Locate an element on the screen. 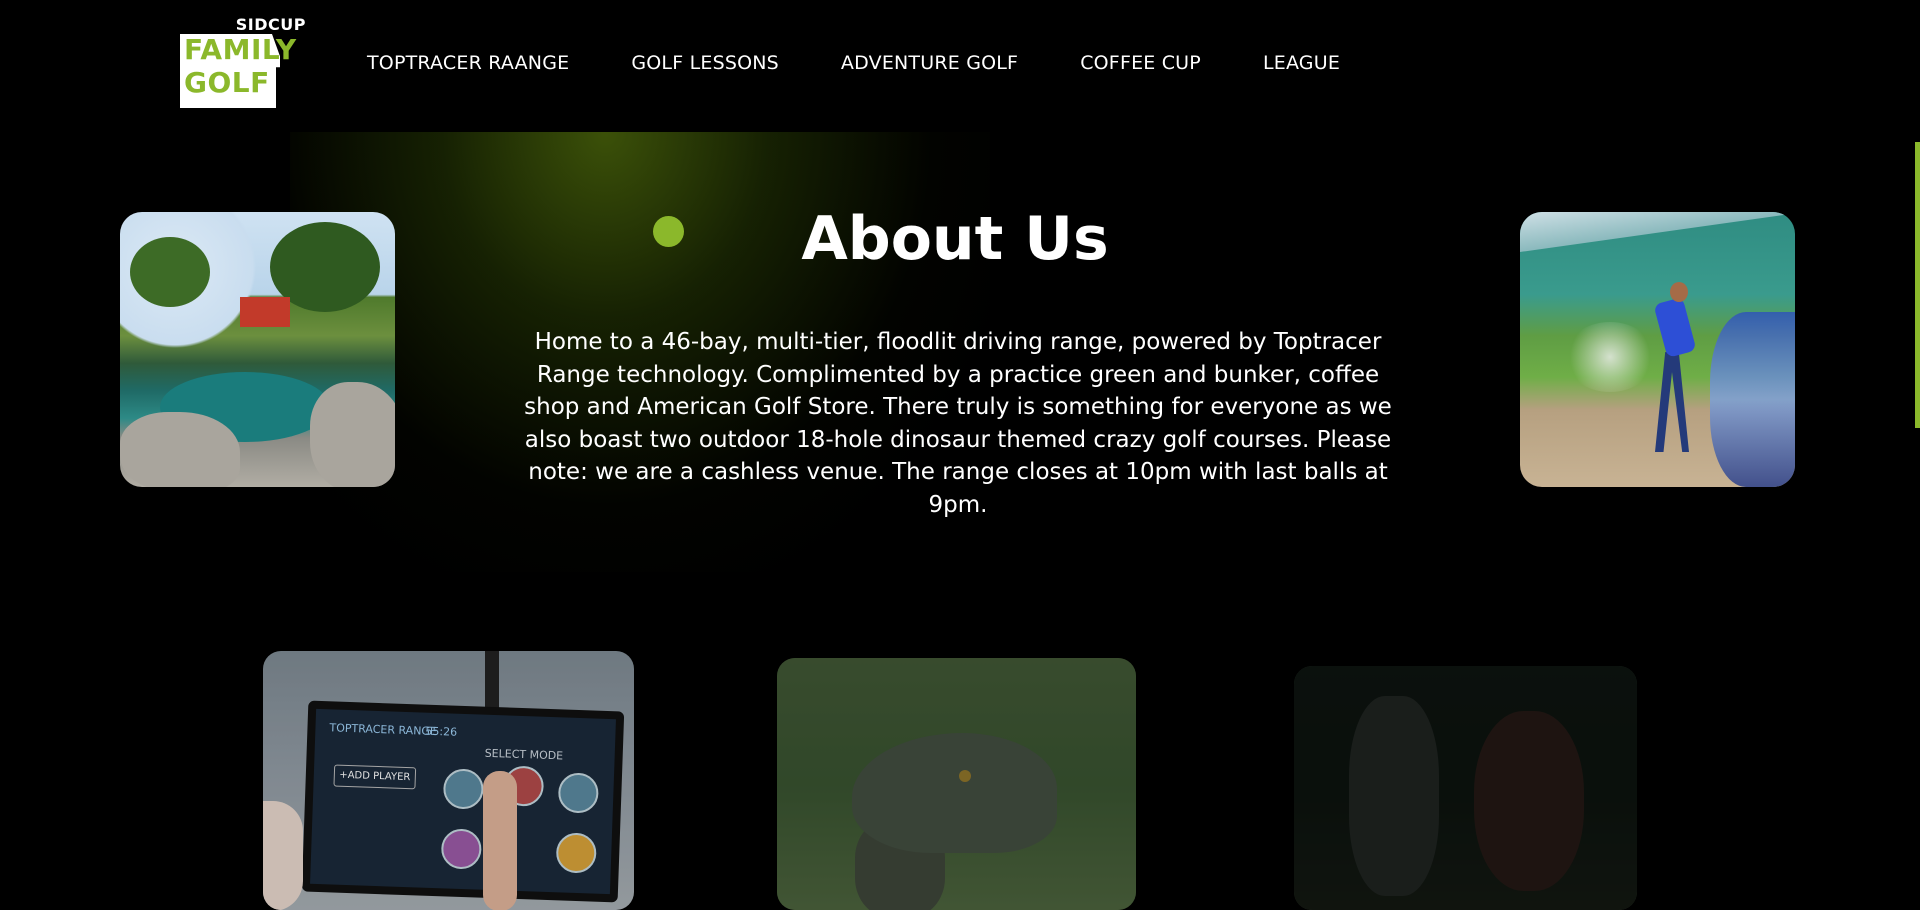  scrollbar-thumb is located at coordinates (1917, 285).